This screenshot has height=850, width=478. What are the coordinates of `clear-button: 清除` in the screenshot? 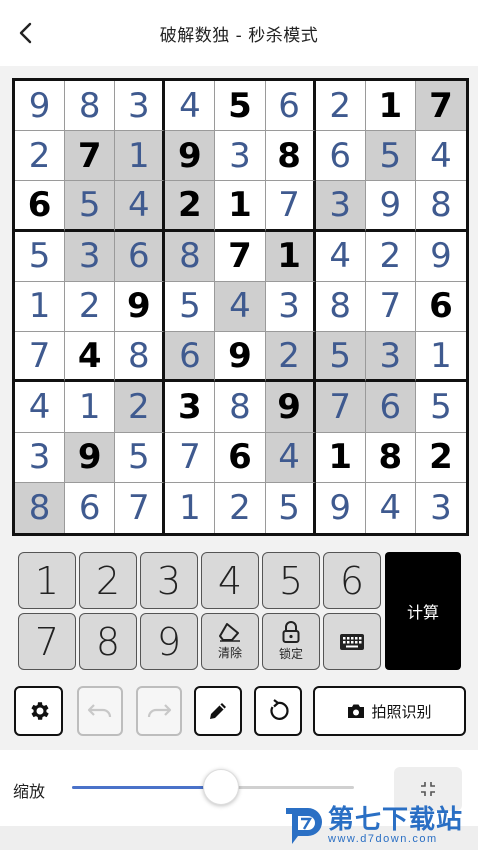 It's located at (230, 641).